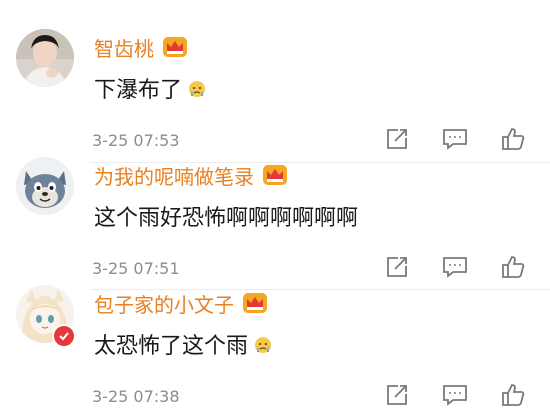 The image size is (550, 419). I want to click on comment-text-row: 太恐怖了这个雨, so click(183, 344).